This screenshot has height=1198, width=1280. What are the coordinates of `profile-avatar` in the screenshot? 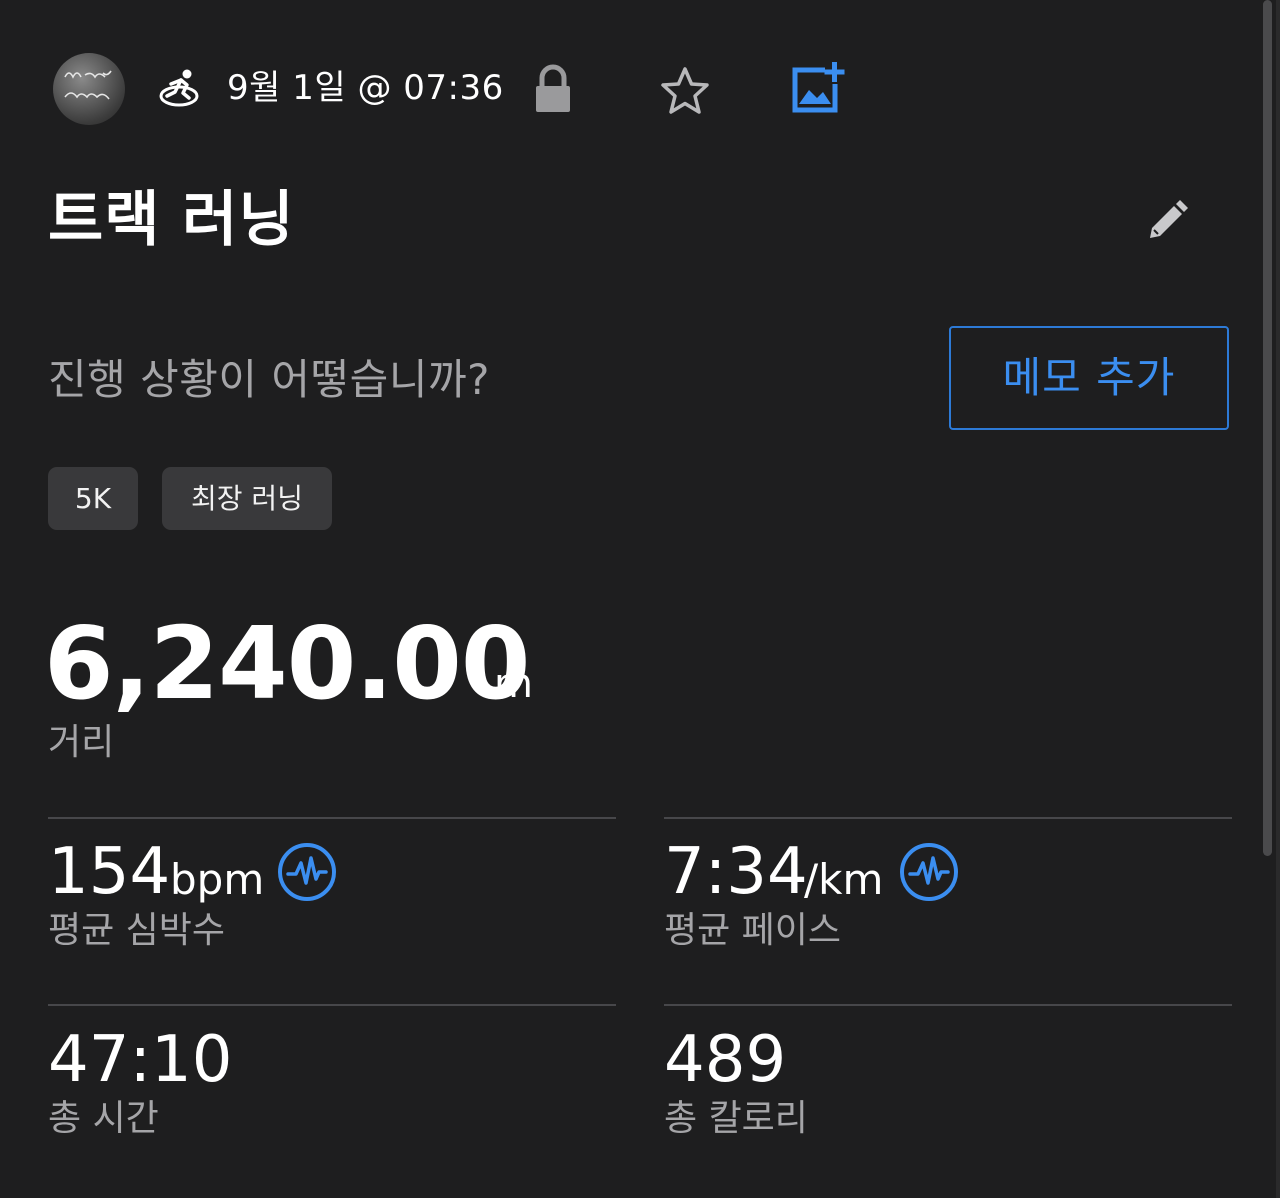 It's located at (89, 89).